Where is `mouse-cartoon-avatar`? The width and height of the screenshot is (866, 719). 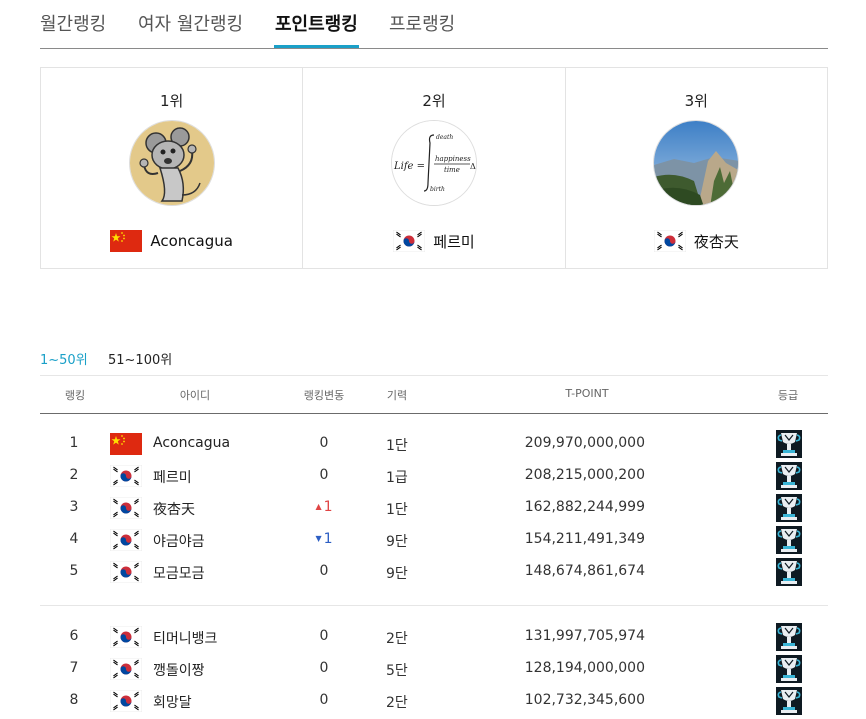 mouse-cartoon-avatar is located at coordinates (171, 163).